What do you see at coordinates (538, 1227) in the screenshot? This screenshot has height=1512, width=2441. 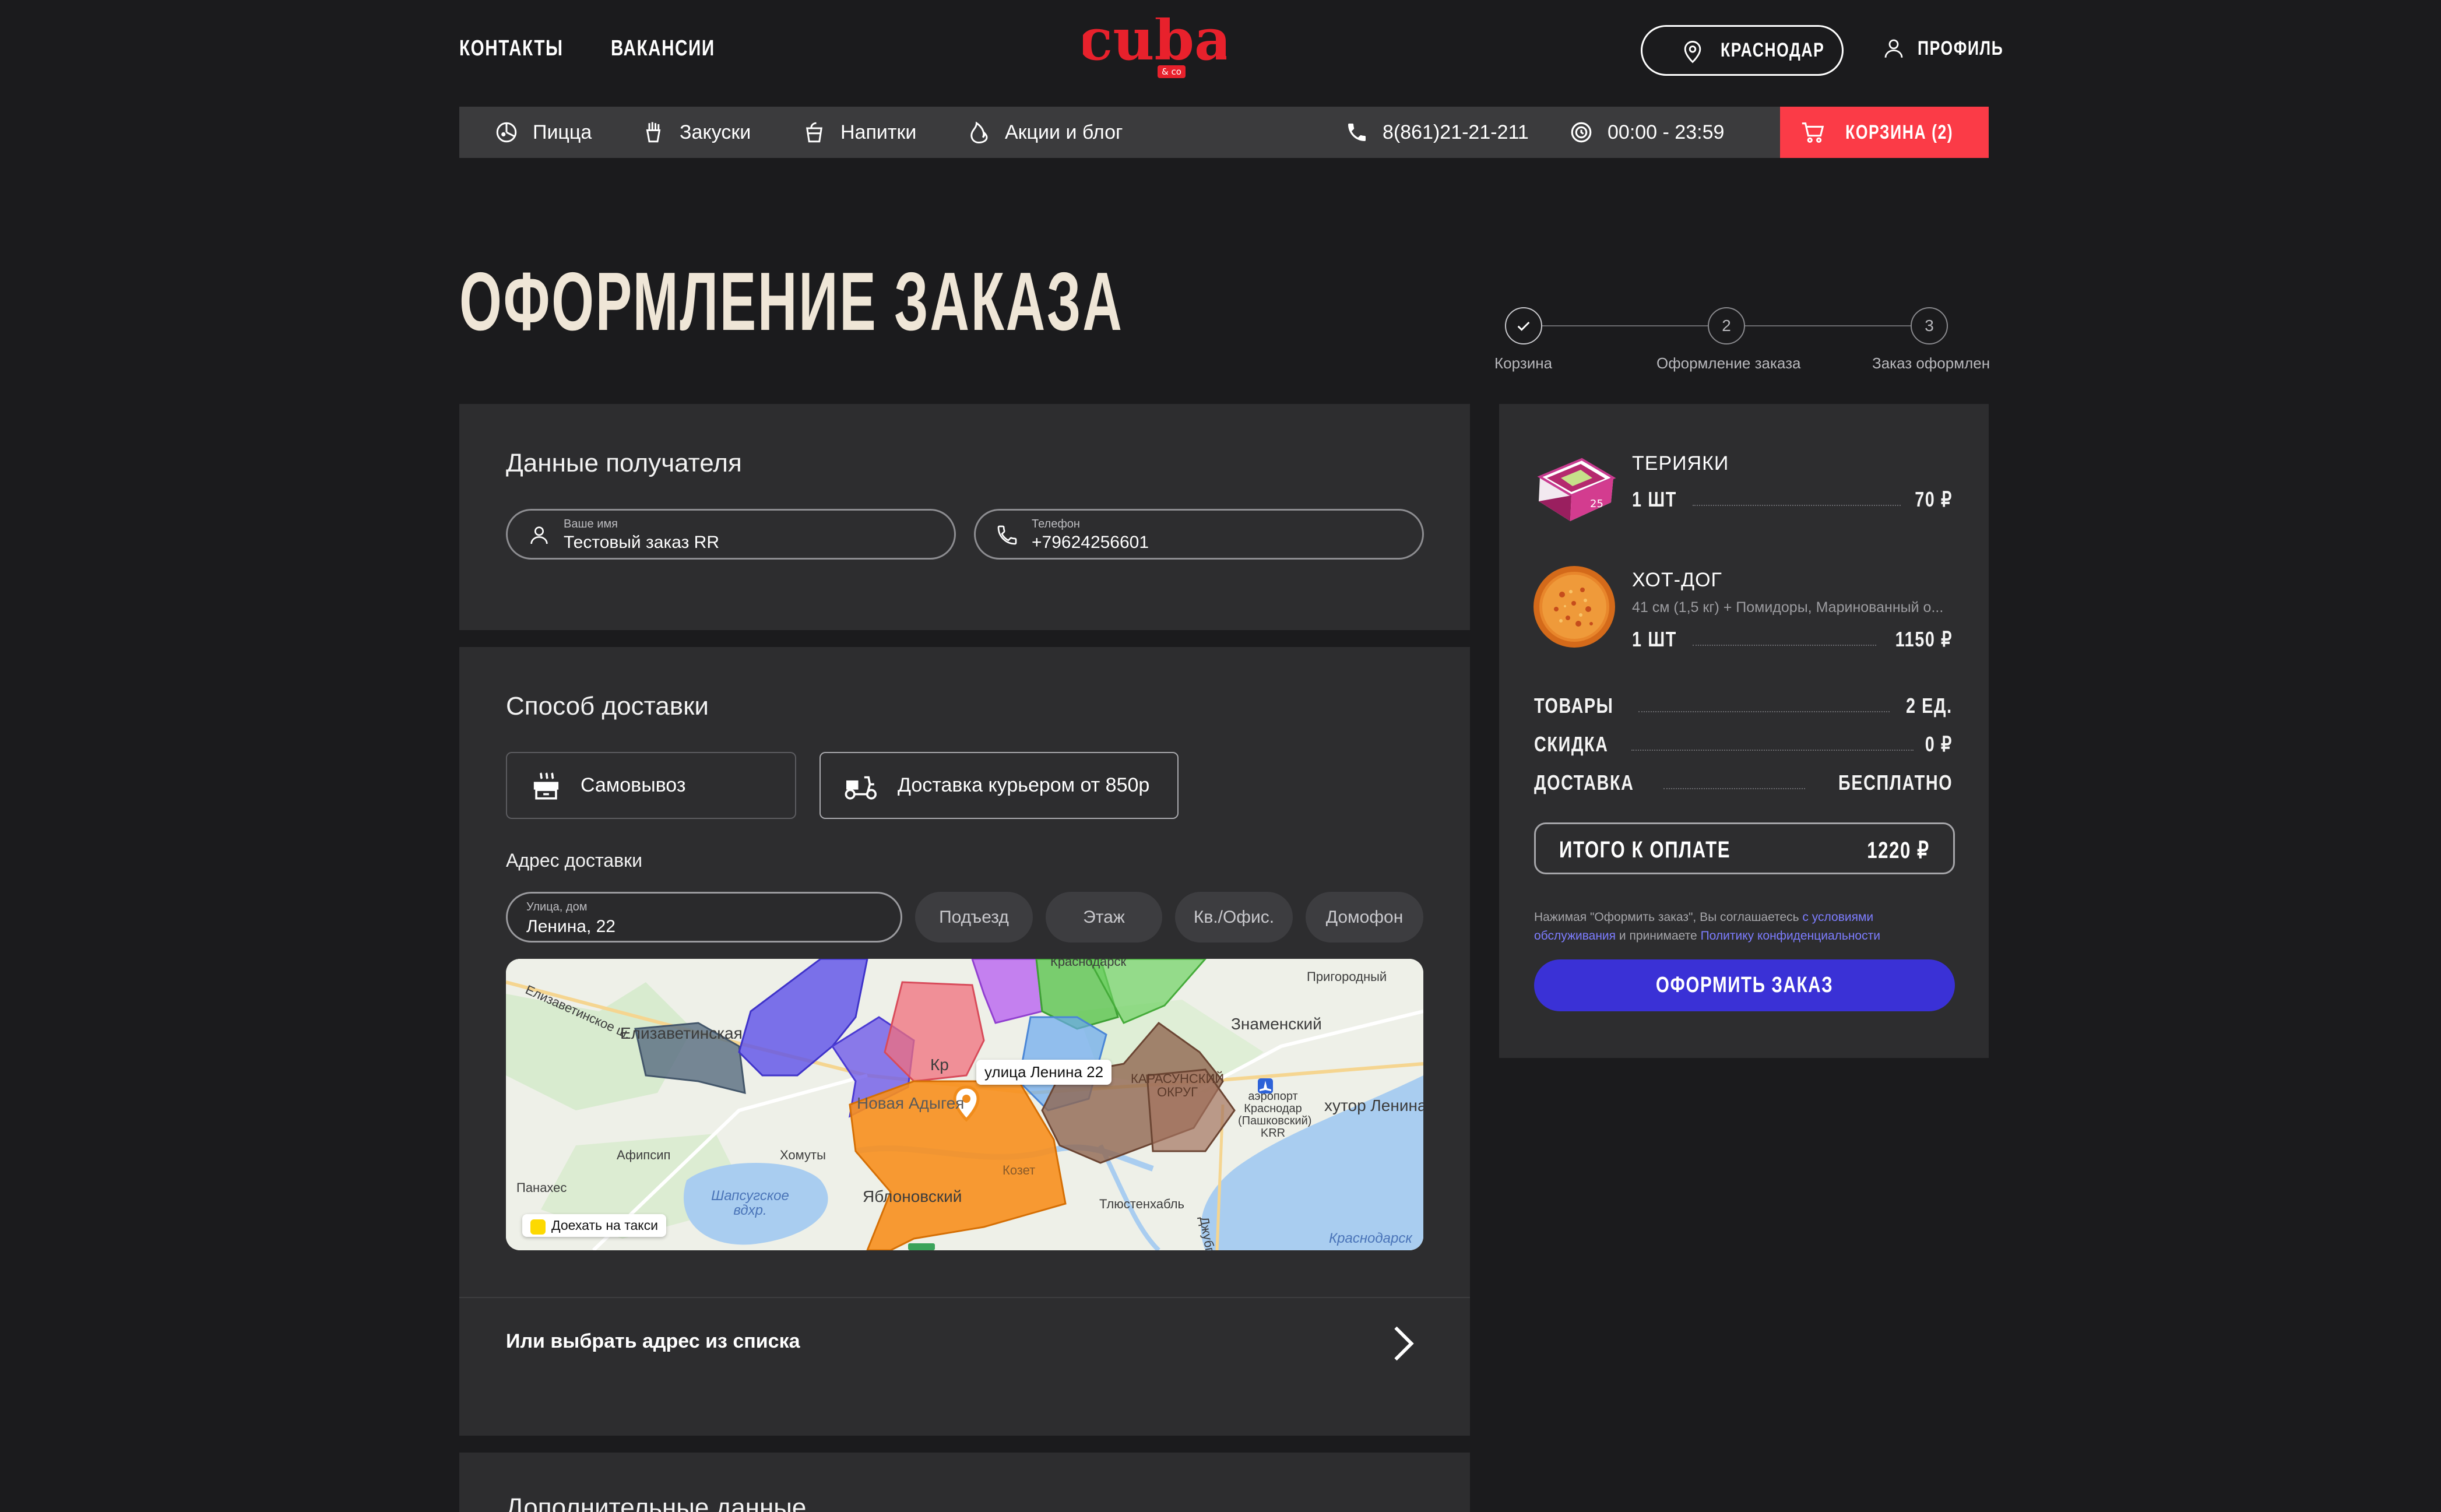 I see `taxi-icon` at bounding box center [538, 1227].